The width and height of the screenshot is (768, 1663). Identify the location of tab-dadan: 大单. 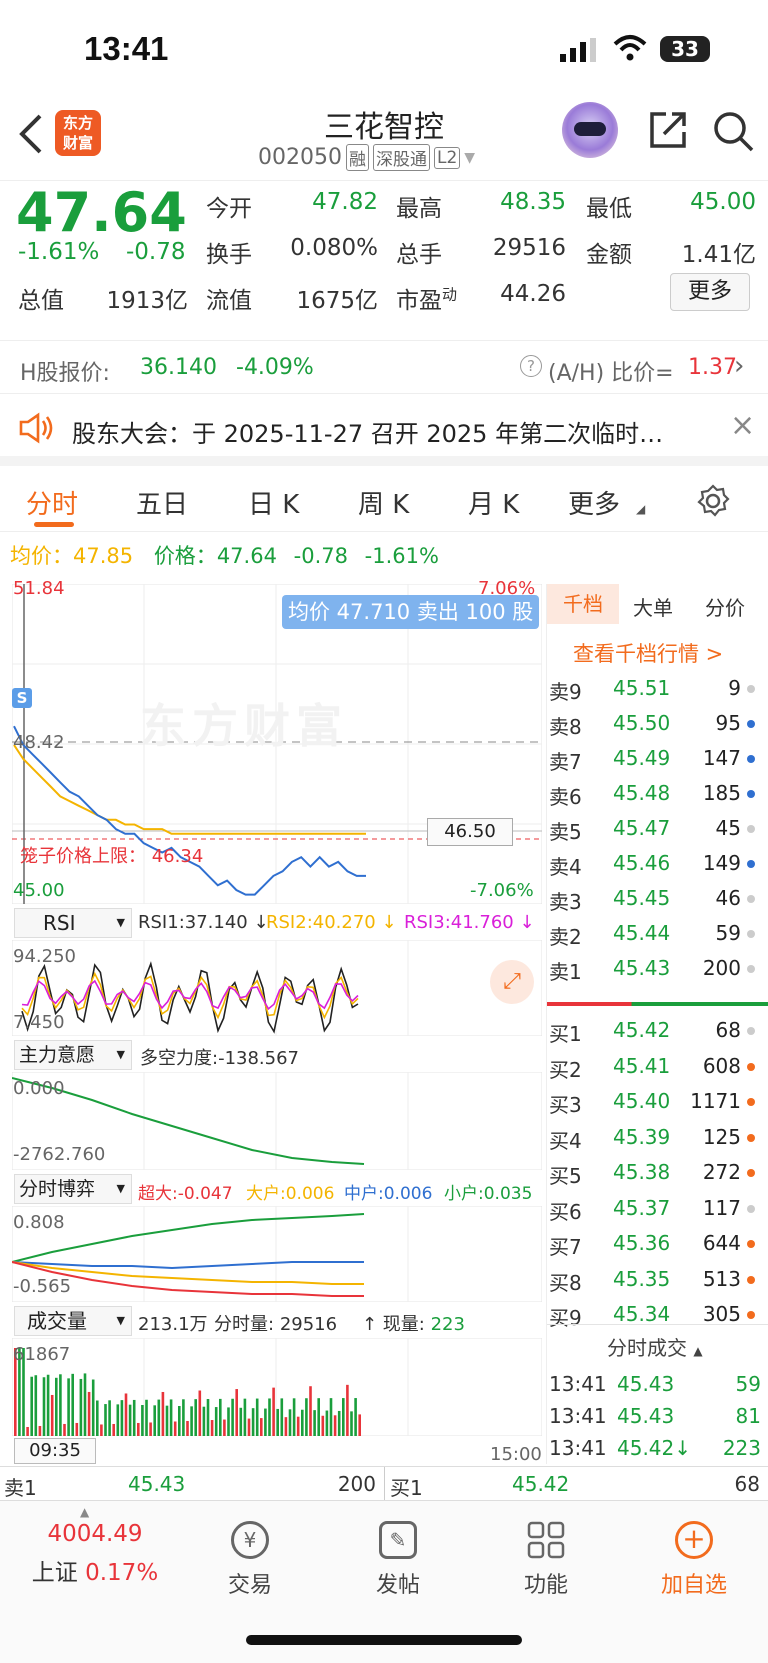
(653, 606).